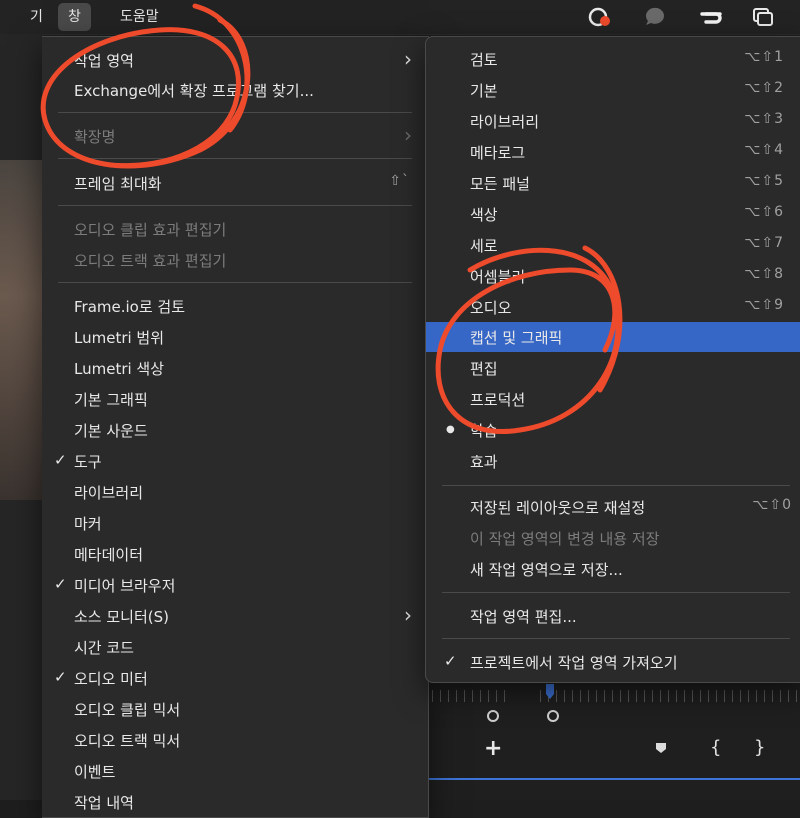  Describe the element at coordinates (600, 17) in the screenshot. I see `creative-cloud-sync-icon` at that location.